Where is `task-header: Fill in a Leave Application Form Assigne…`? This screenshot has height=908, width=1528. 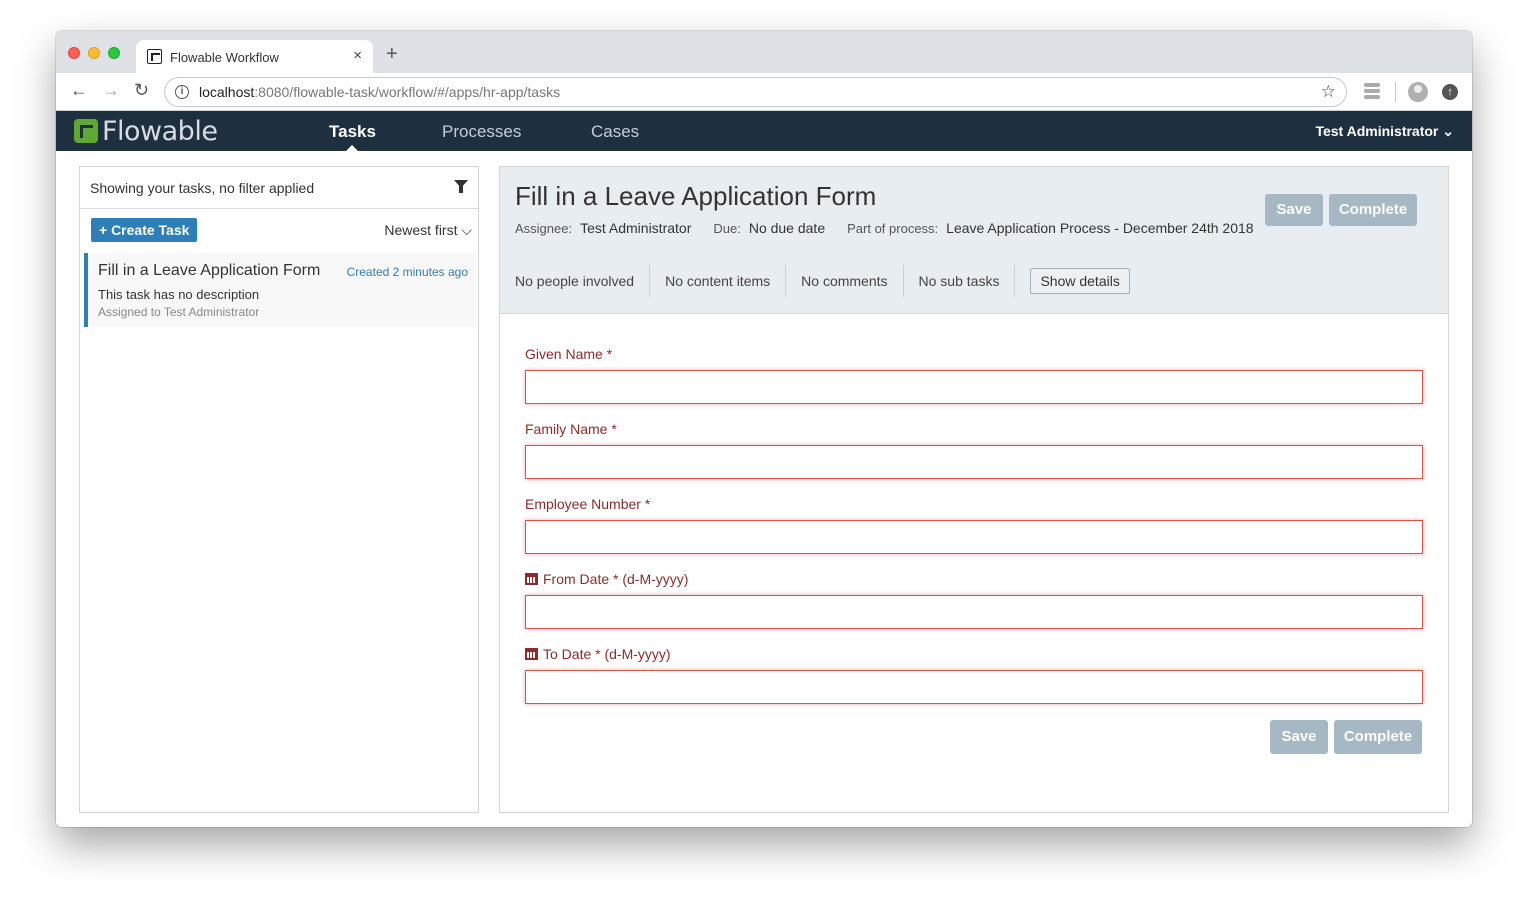
task-header: Fill in a Leave Application Form Assigne… is located at coordinates (974, 240).